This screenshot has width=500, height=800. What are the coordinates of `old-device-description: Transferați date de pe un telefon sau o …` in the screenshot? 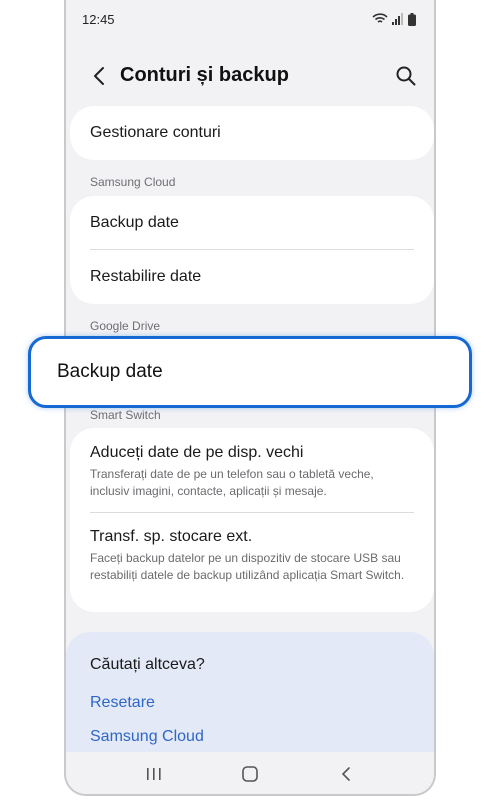 It's located at (232, 482).